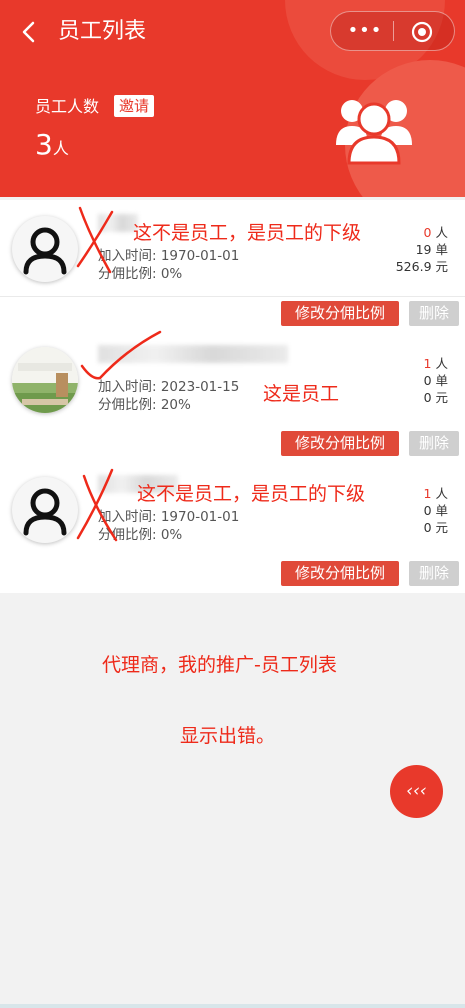 The width and height of the screenshot is (465, 1008). Describe the element at coordinates (431, 249) in the screenshot. I see `stat-orders: 19 单` at that location.